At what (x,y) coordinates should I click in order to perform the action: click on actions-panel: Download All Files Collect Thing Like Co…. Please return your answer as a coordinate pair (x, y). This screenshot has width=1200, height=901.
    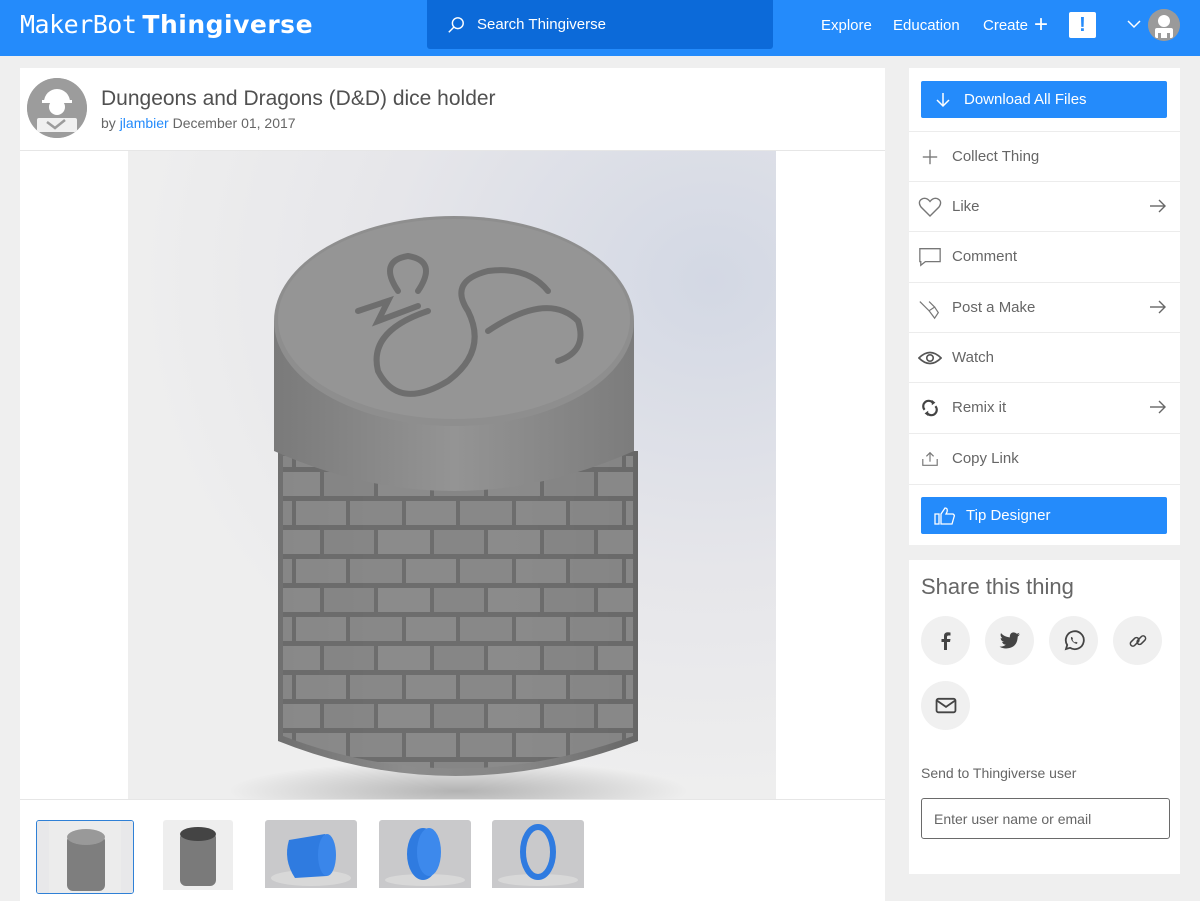
    Looking at the image, I should click on (1044, 306).